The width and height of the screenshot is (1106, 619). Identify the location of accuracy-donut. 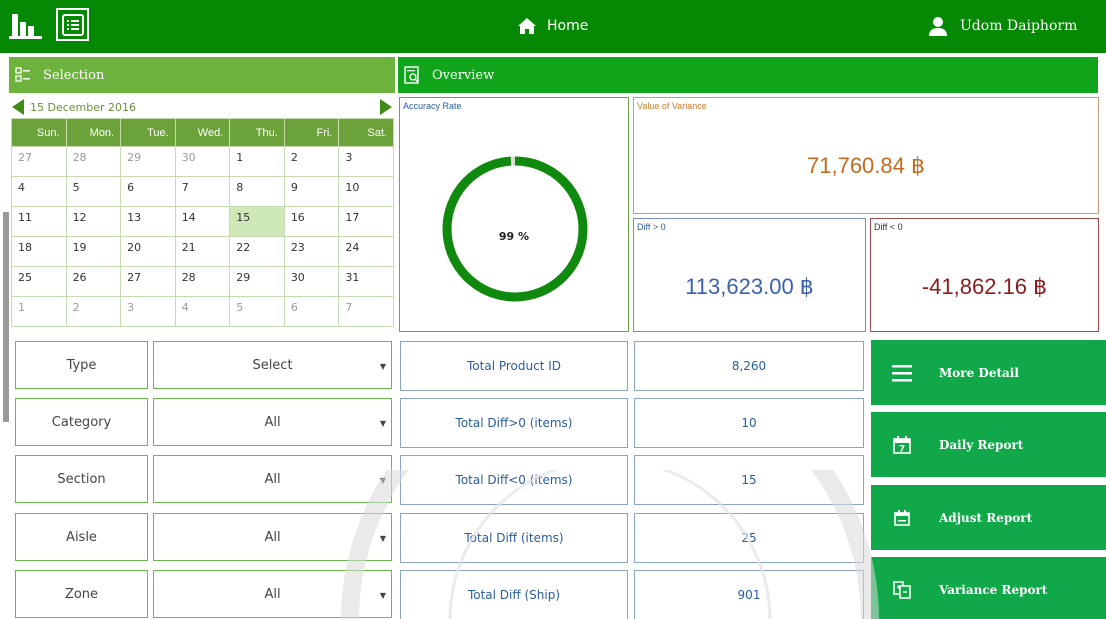
(515, 229).